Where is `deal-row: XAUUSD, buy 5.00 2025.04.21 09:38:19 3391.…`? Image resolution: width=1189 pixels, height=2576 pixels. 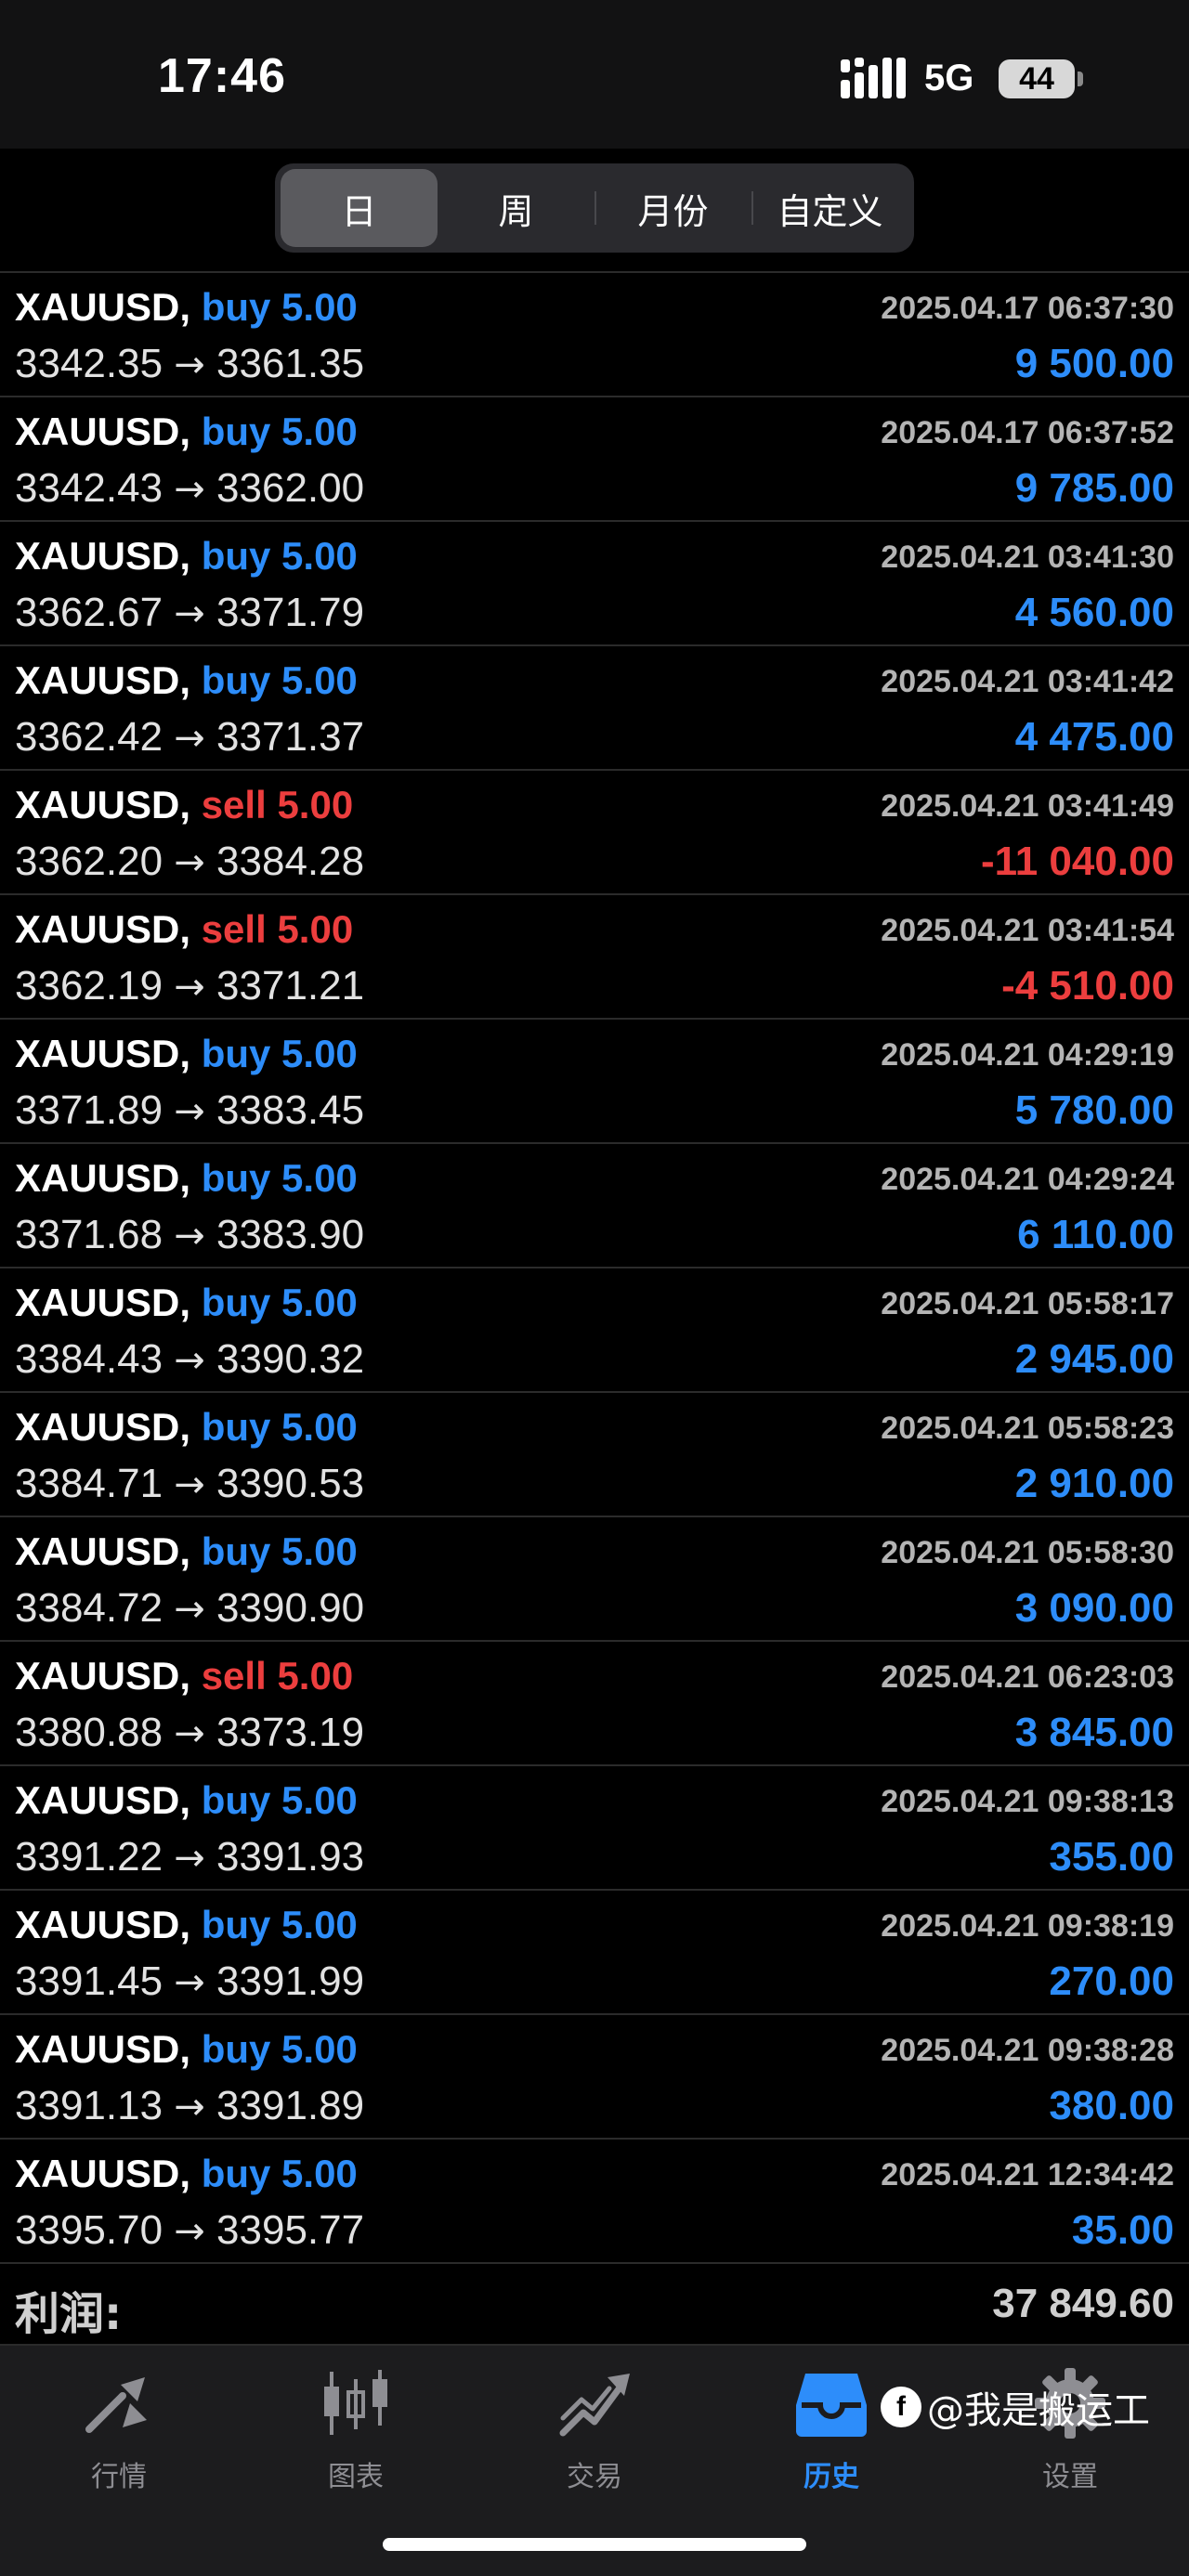 deal-row: XAUUSD, buy 5.00 2025.04.21 09:38:19 3391.… is located at coordinates (594, 1953).